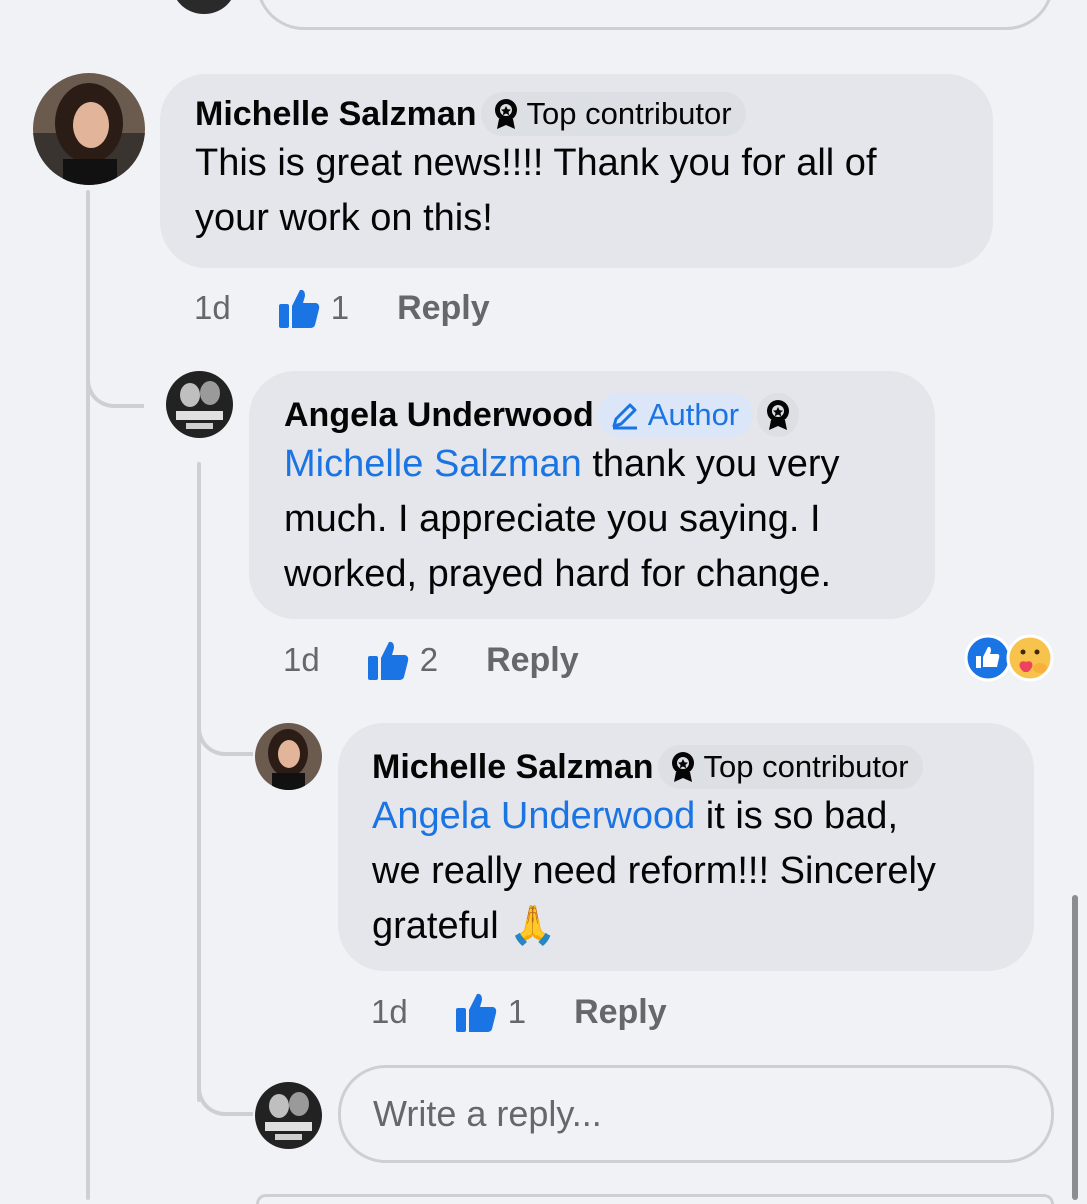 The width and height of the screenshot is (1087, 1204). What do you see at coordinates (710, 464) in the screenshot?
I see `comment-text-line: thank you very` at bounding box center [710, 464].